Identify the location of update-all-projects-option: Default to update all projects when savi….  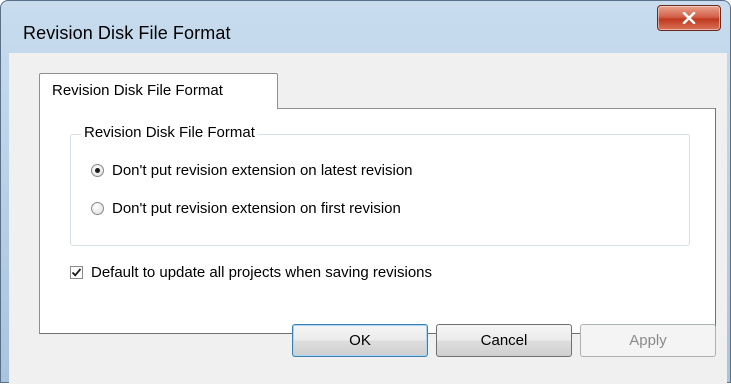
(251, 272).